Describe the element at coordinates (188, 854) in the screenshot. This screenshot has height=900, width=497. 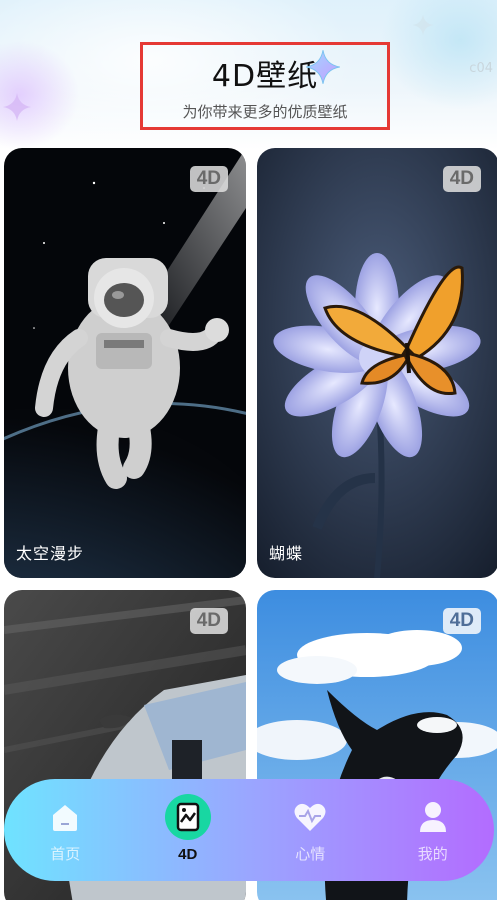
I see `nav-label: 4D` at that location.